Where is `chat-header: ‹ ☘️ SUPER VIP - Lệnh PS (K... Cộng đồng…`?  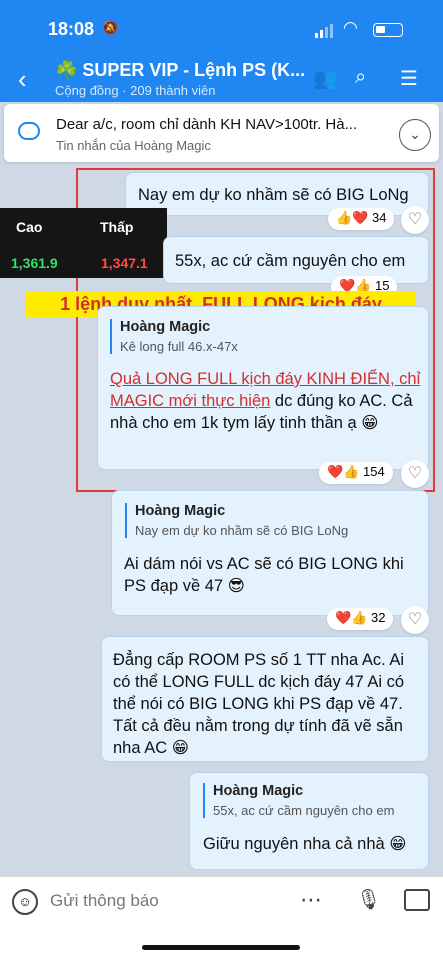 chat-header: ‹ ☘️ SUPER VIP - Lệnh PS (K... Cộng đồng… is located at coordinates (221, 80).